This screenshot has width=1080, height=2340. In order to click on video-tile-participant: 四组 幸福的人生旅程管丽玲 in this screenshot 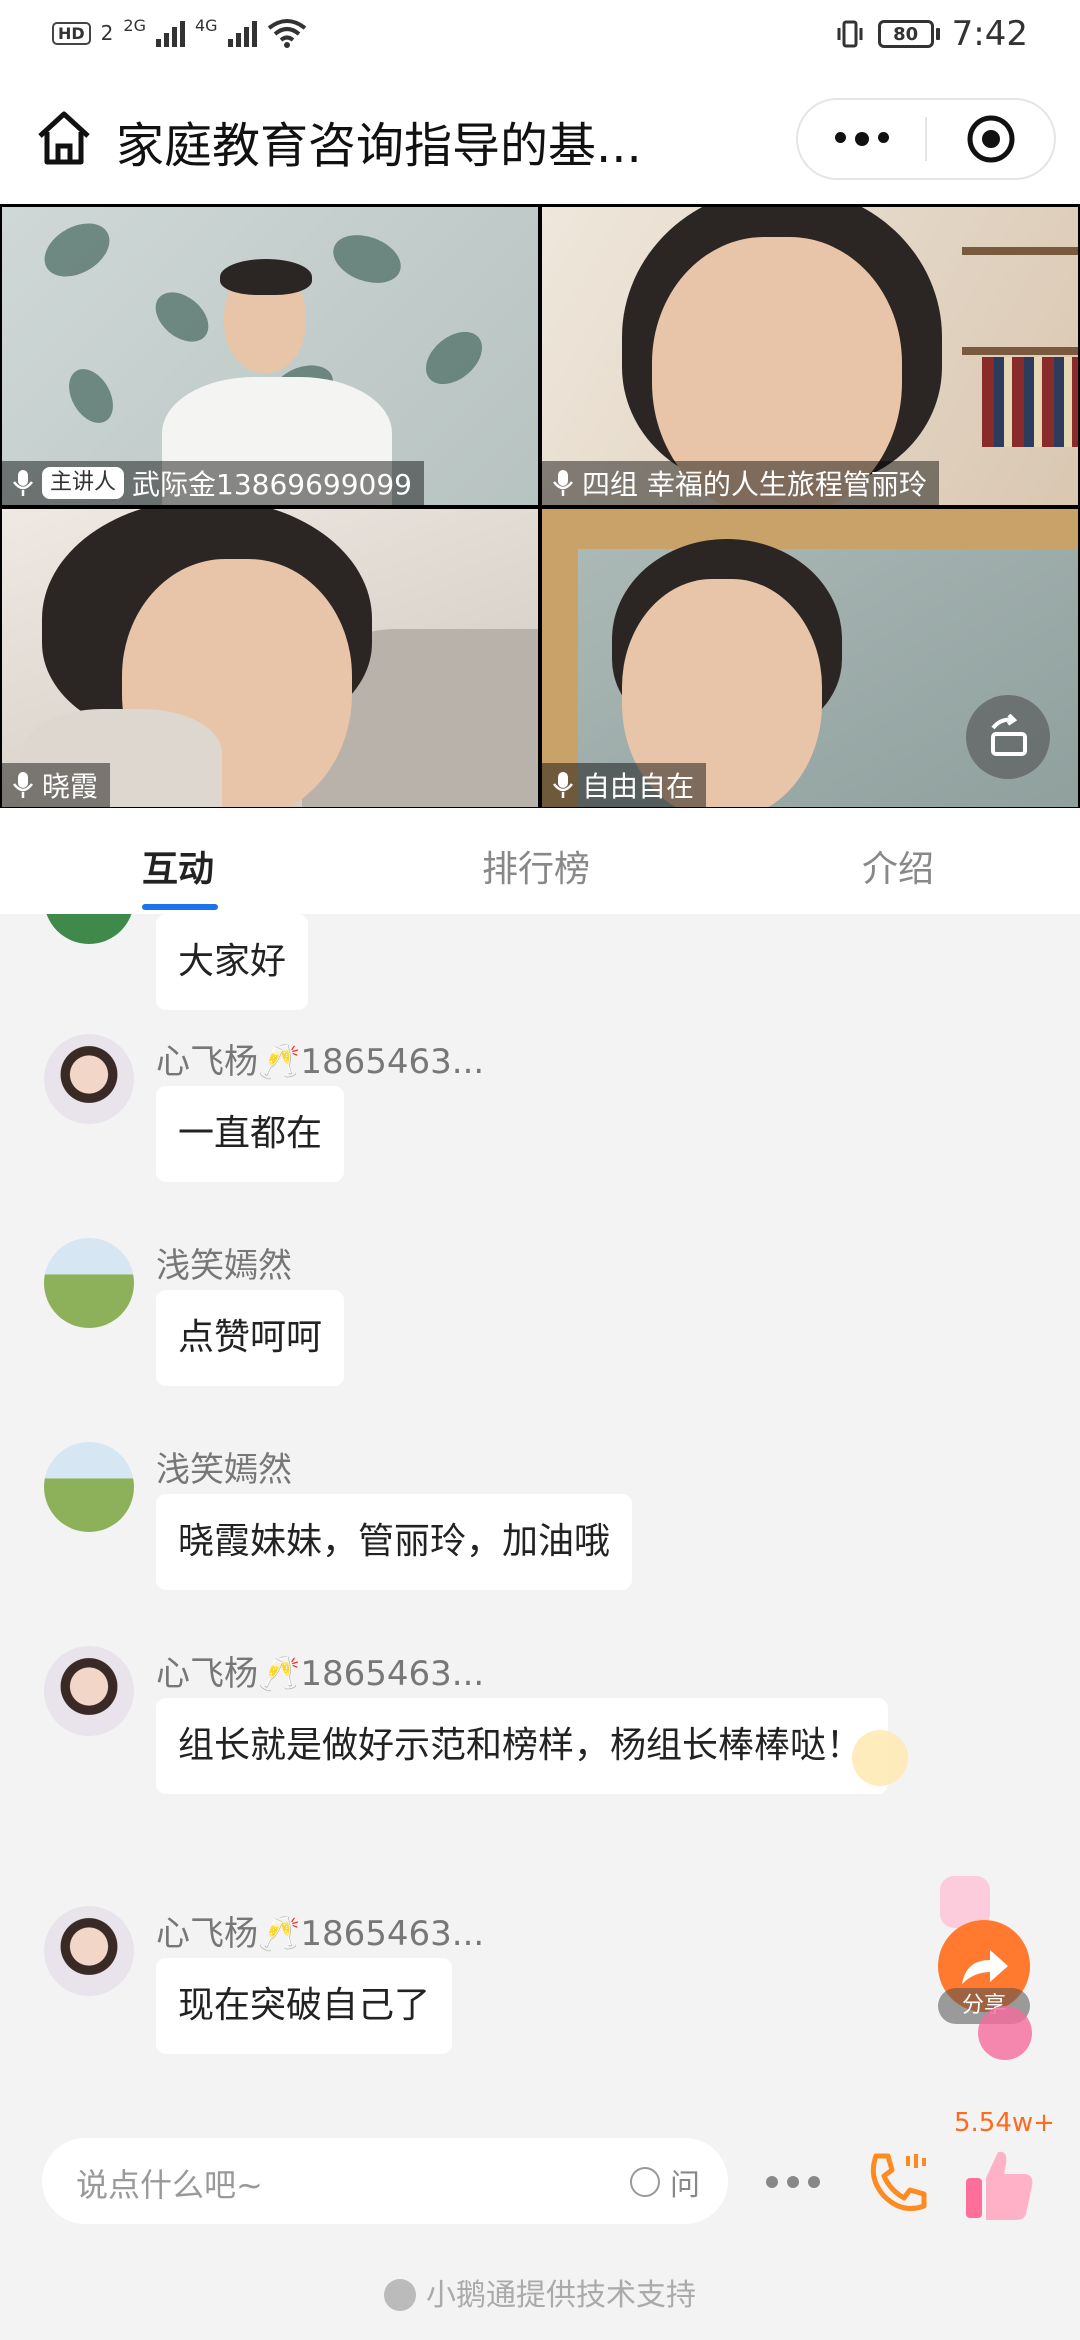, I will do `click(810, 356)`.